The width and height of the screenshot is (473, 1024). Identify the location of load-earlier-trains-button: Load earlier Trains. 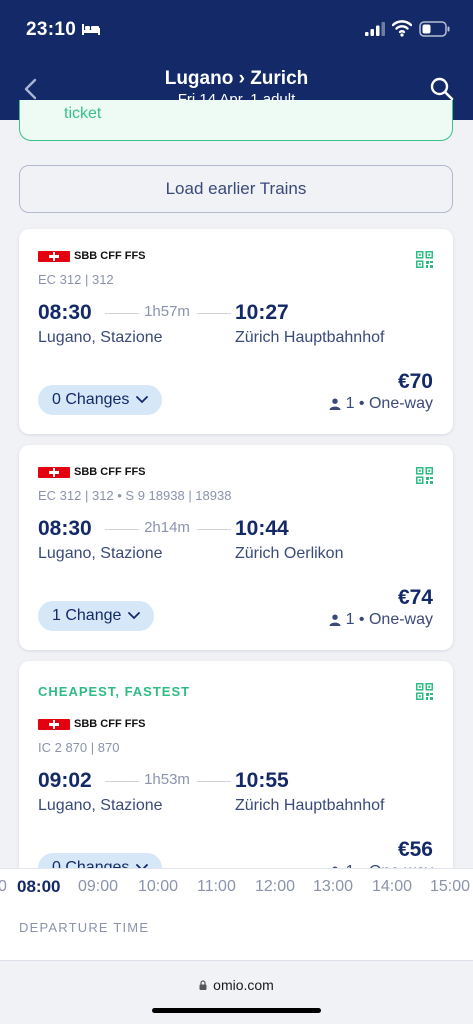
(236, 189).